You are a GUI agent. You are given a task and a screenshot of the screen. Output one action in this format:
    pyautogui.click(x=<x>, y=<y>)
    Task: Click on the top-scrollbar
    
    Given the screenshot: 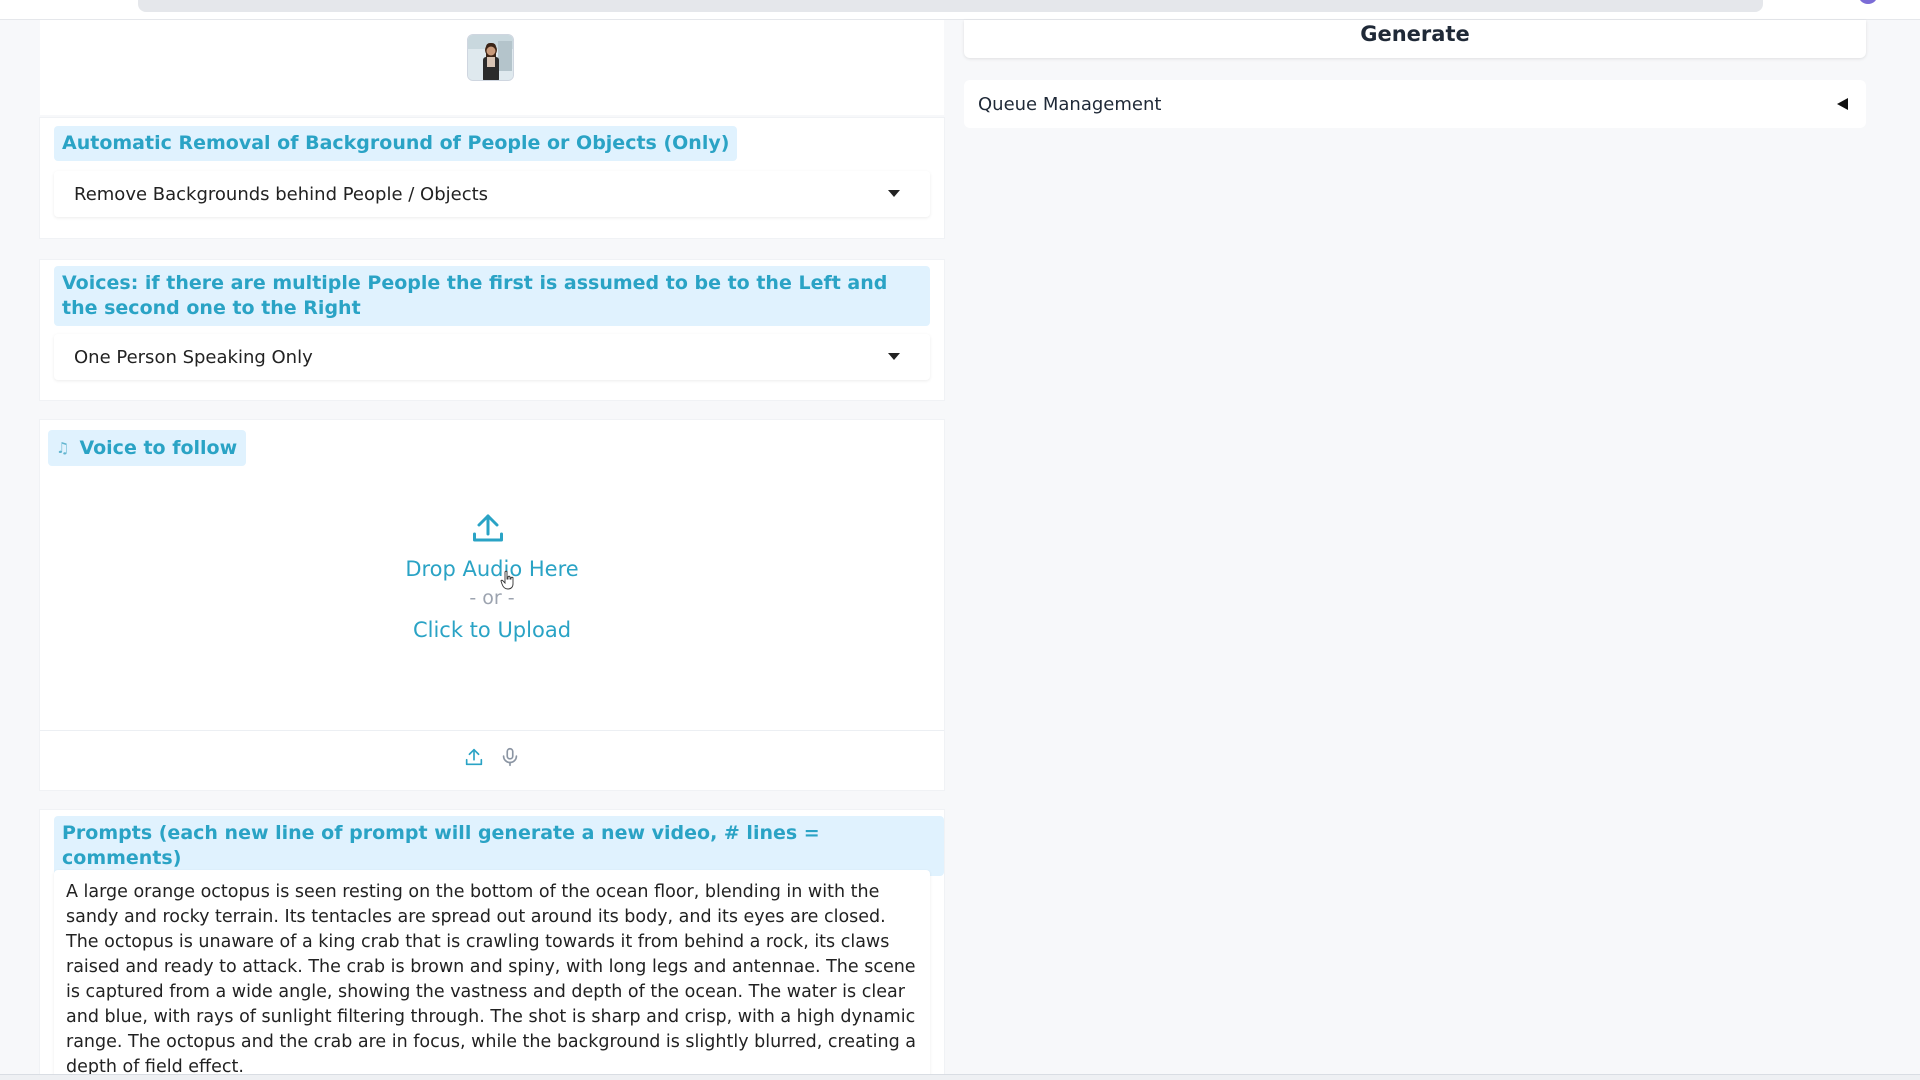 What is the action you would take?
    pyautogui.click(x=950, y=6)
    